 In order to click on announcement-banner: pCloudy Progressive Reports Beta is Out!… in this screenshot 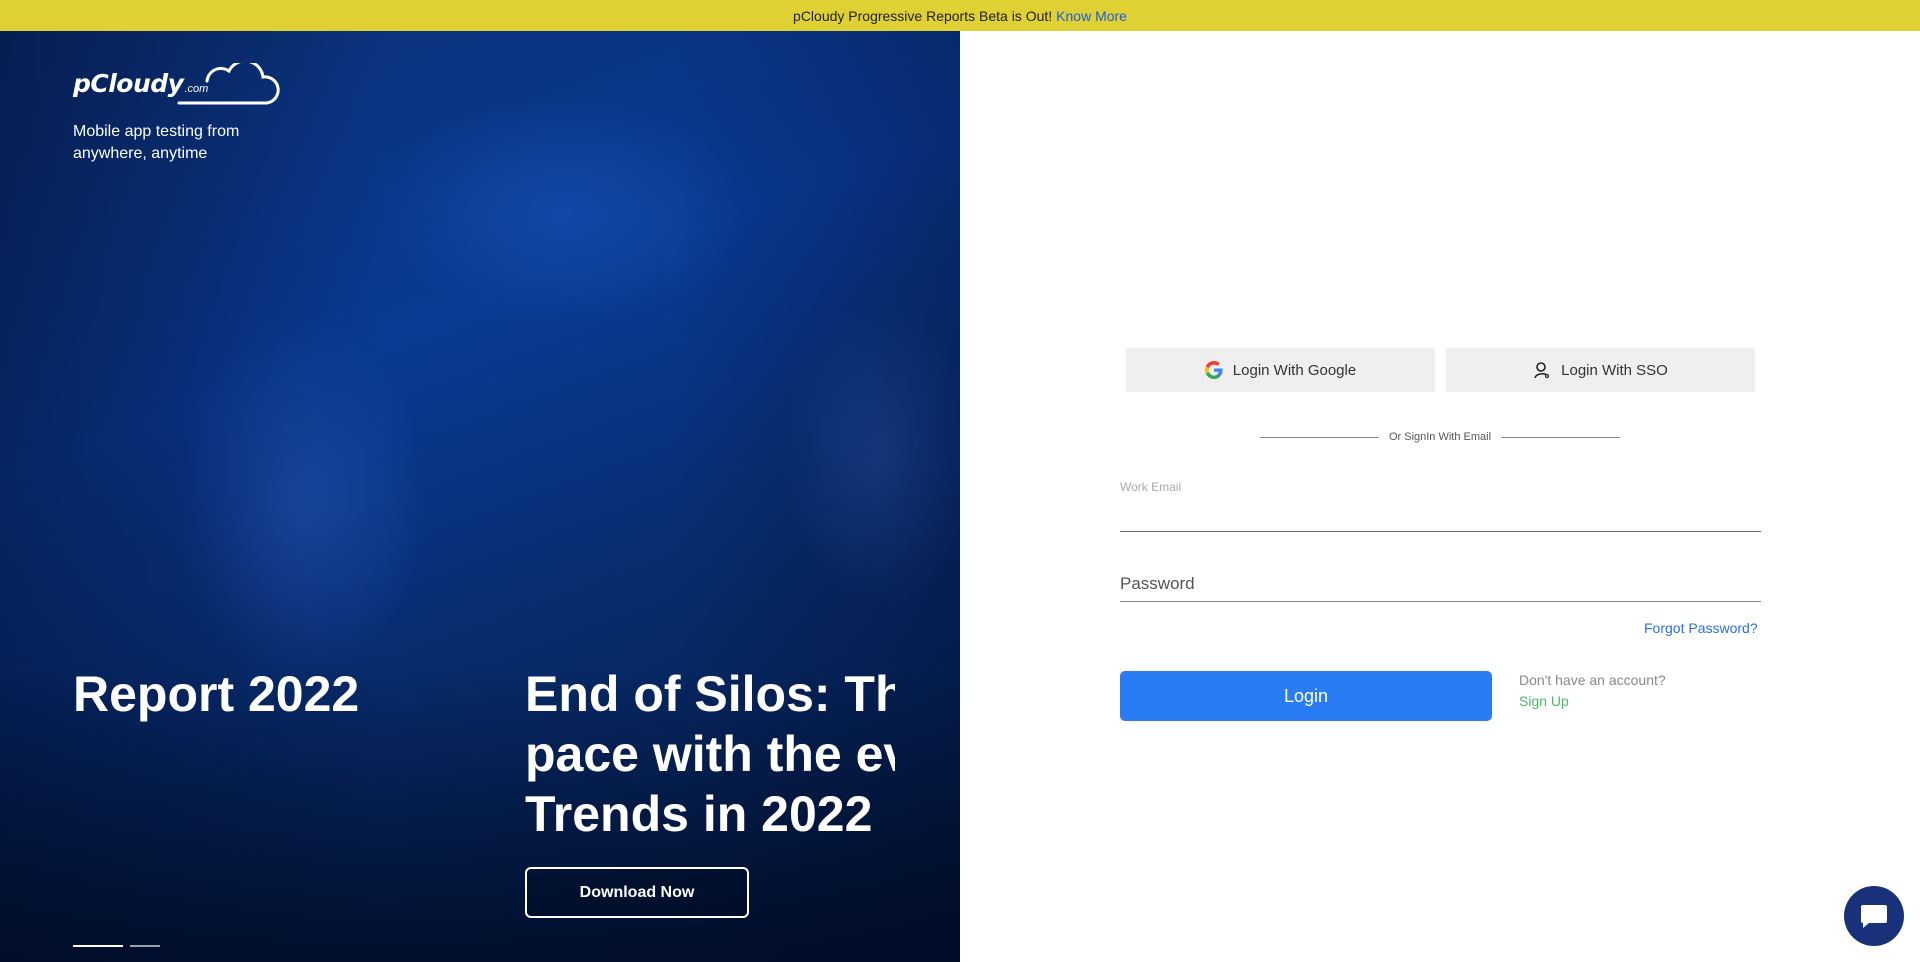, I will do `click(960, 15)`.